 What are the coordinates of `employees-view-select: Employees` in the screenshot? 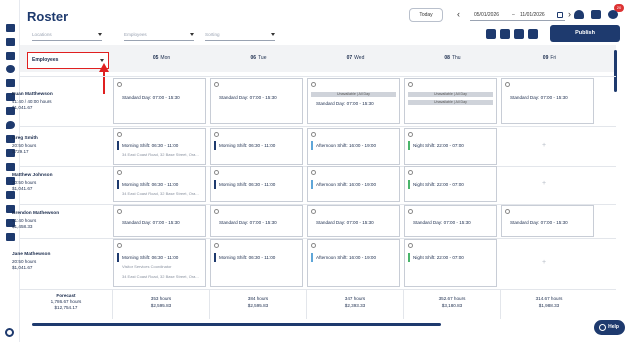 It's located at (68, 60).